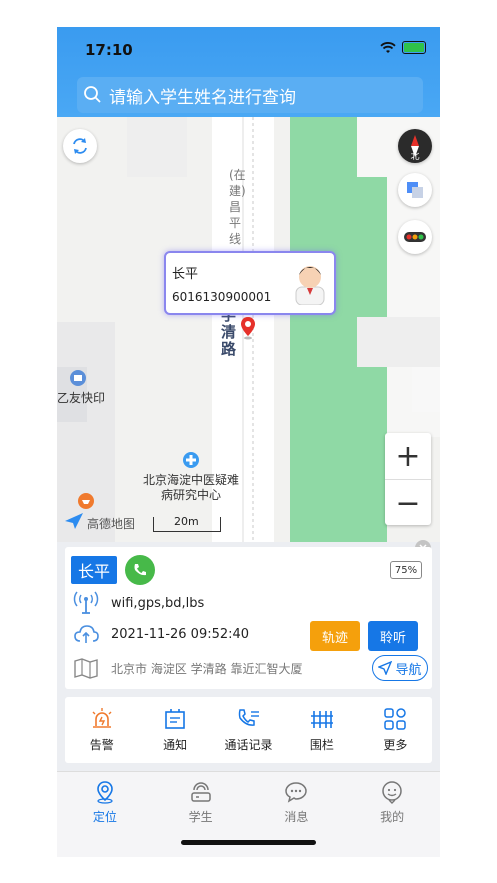 The image size is (497, 883). I want to click on zoom-in-button: +, so click(408, 456).